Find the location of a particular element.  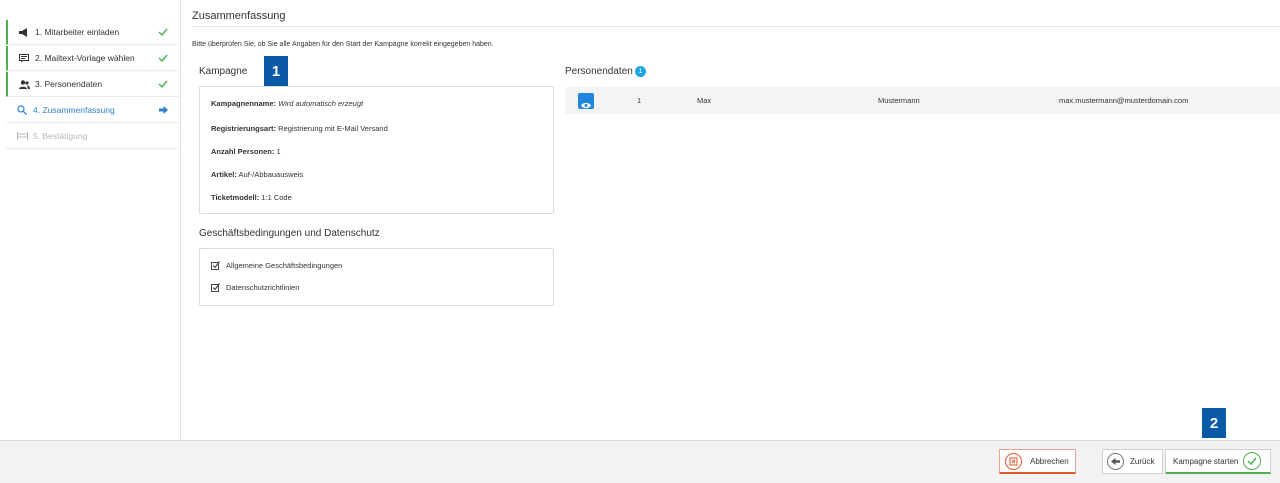

divider is located at coordinates (736, 26).